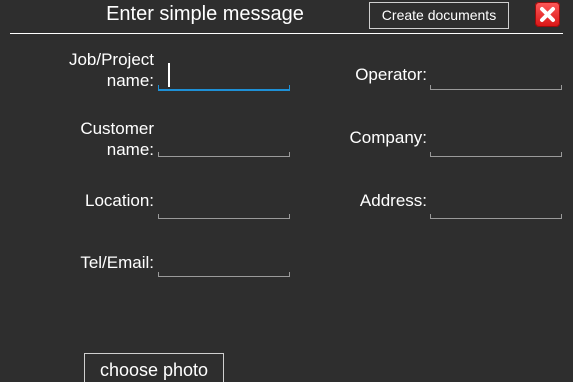  Describe the element at coordinates (111, 70) in the screenshot. I see `job-project-name-label: Job/Project name:` at that location.